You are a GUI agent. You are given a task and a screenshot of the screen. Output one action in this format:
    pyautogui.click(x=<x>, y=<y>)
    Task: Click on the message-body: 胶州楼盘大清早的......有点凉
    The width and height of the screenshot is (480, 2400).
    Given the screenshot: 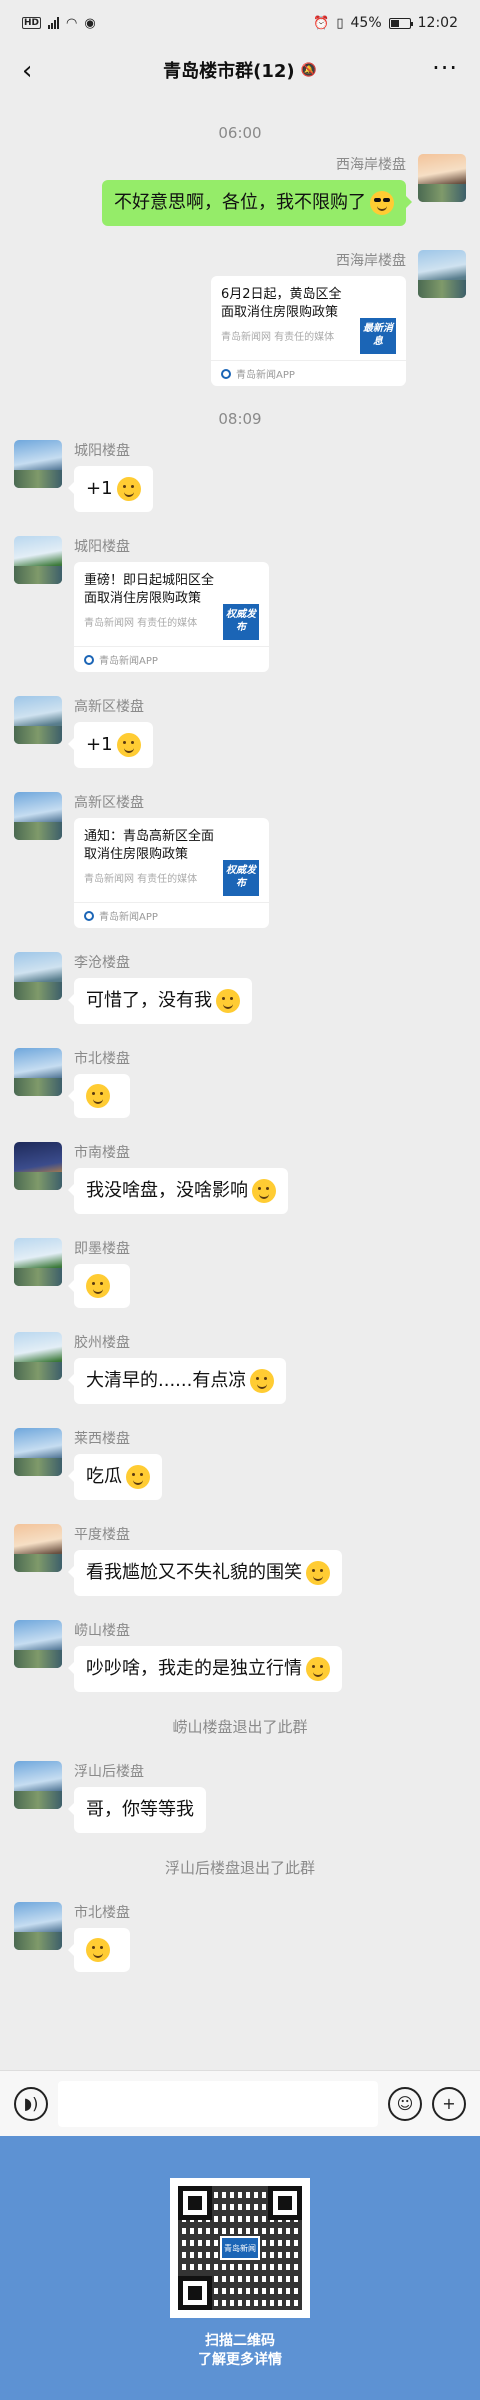 What is the action you would take?
    pyautogui.click(x=177, y=1368)
    